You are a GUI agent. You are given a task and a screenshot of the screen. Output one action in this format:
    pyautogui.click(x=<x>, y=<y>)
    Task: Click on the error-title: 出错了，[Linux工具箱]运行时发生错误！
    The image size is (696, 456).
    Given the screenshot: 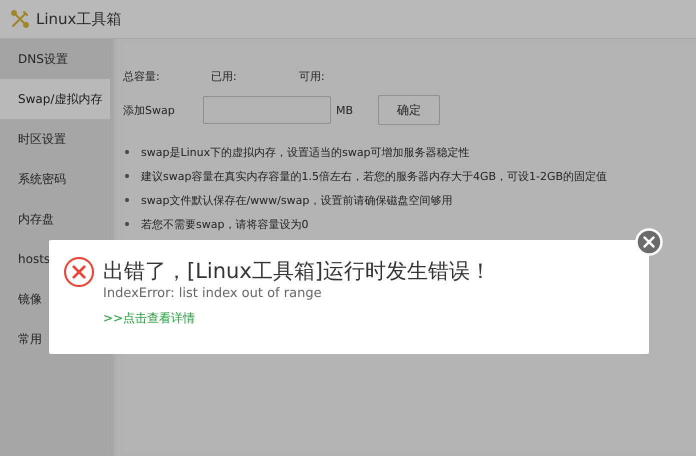 What is the action you would take?
    pyautogui.click(x=297, y=271)
    